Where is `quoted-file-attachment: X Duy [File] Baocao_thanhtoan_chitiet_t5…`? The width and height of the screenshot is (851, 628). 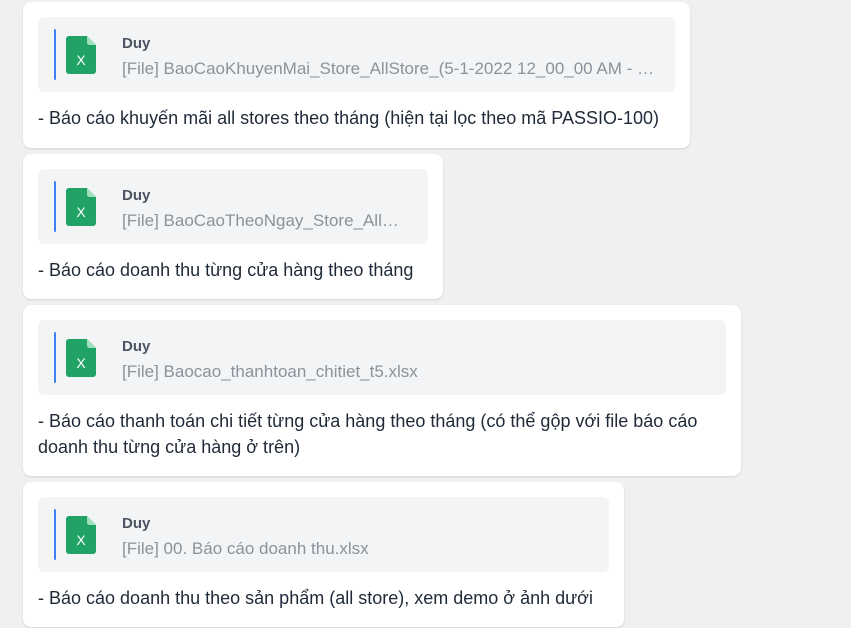
quoted-file-attachment: X Duy [File] Baocao_thanhtoan_chitiet_t5… is located at coordinates (382, 357).